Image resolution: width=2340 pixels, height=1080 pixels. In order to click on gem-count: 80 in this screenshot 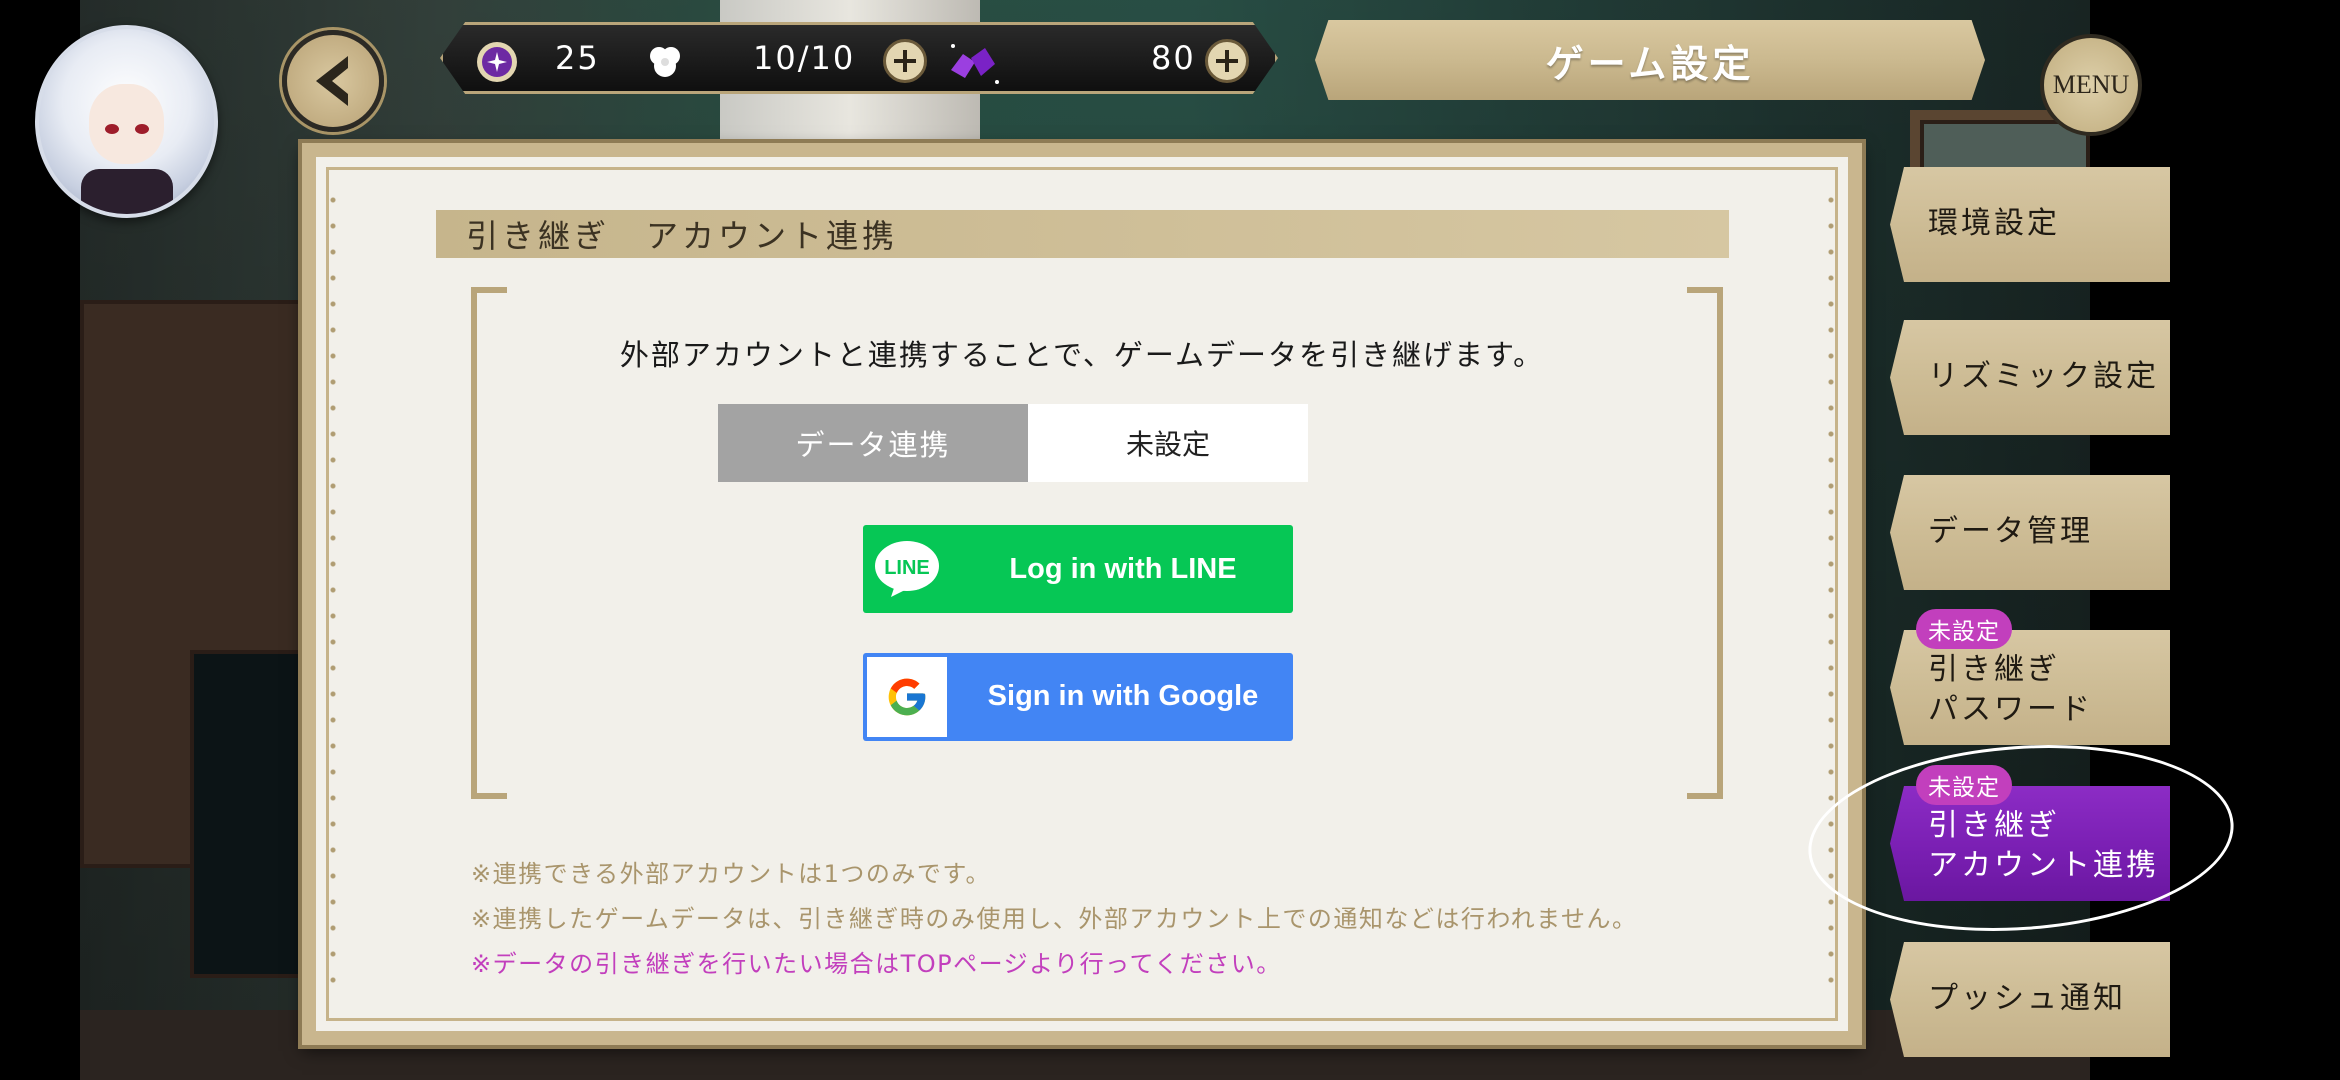, I will do `click(1173, 58)`.